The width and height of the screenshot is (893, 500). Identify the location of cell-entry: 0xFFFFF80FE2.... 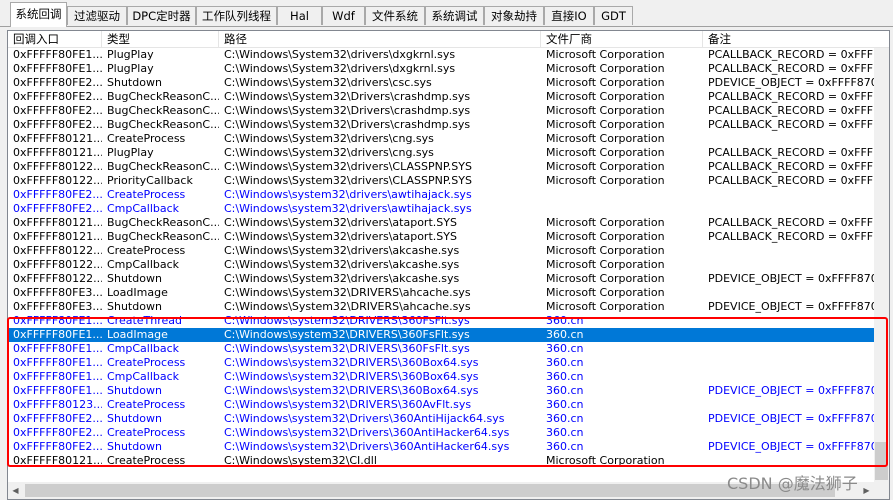
(57, 124).